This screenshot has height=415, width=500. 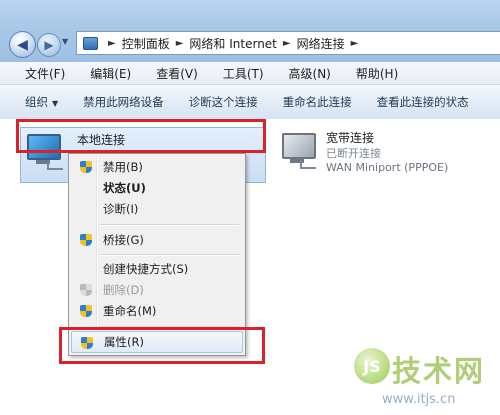 What do you see at coordinates (123, 102) in the screenshot?
I see `disable-device-button: 禁用此网络设备` at bounding box center [123, 102].